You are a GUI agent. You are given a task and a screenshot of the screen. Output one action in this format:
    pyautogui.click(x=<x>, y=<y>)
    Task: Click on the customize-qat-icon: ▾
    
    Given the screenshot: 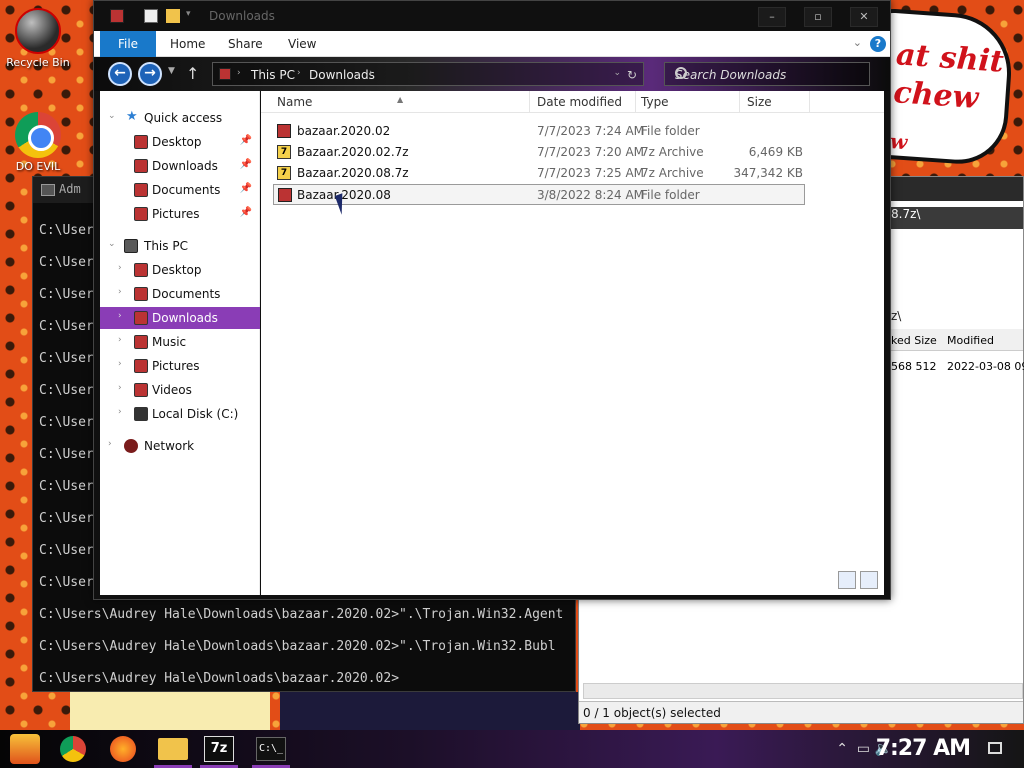 What is the action you would take?
    pyautogui.click(x=193, y=16)
    